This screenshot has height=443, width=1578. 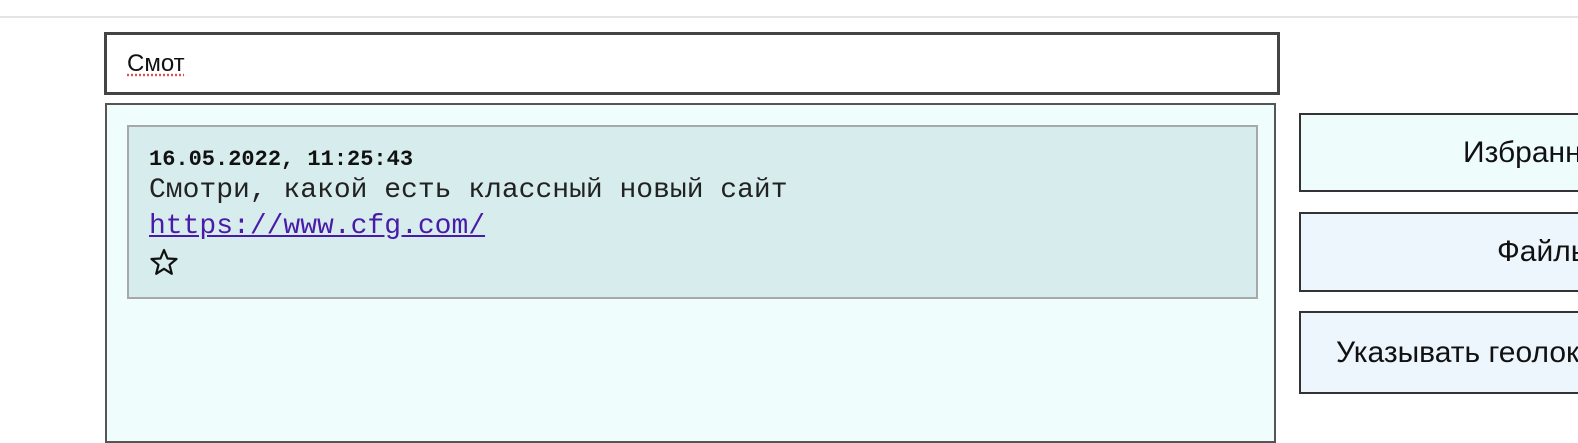 I want to click on search-input, so click(x=692, y=63).